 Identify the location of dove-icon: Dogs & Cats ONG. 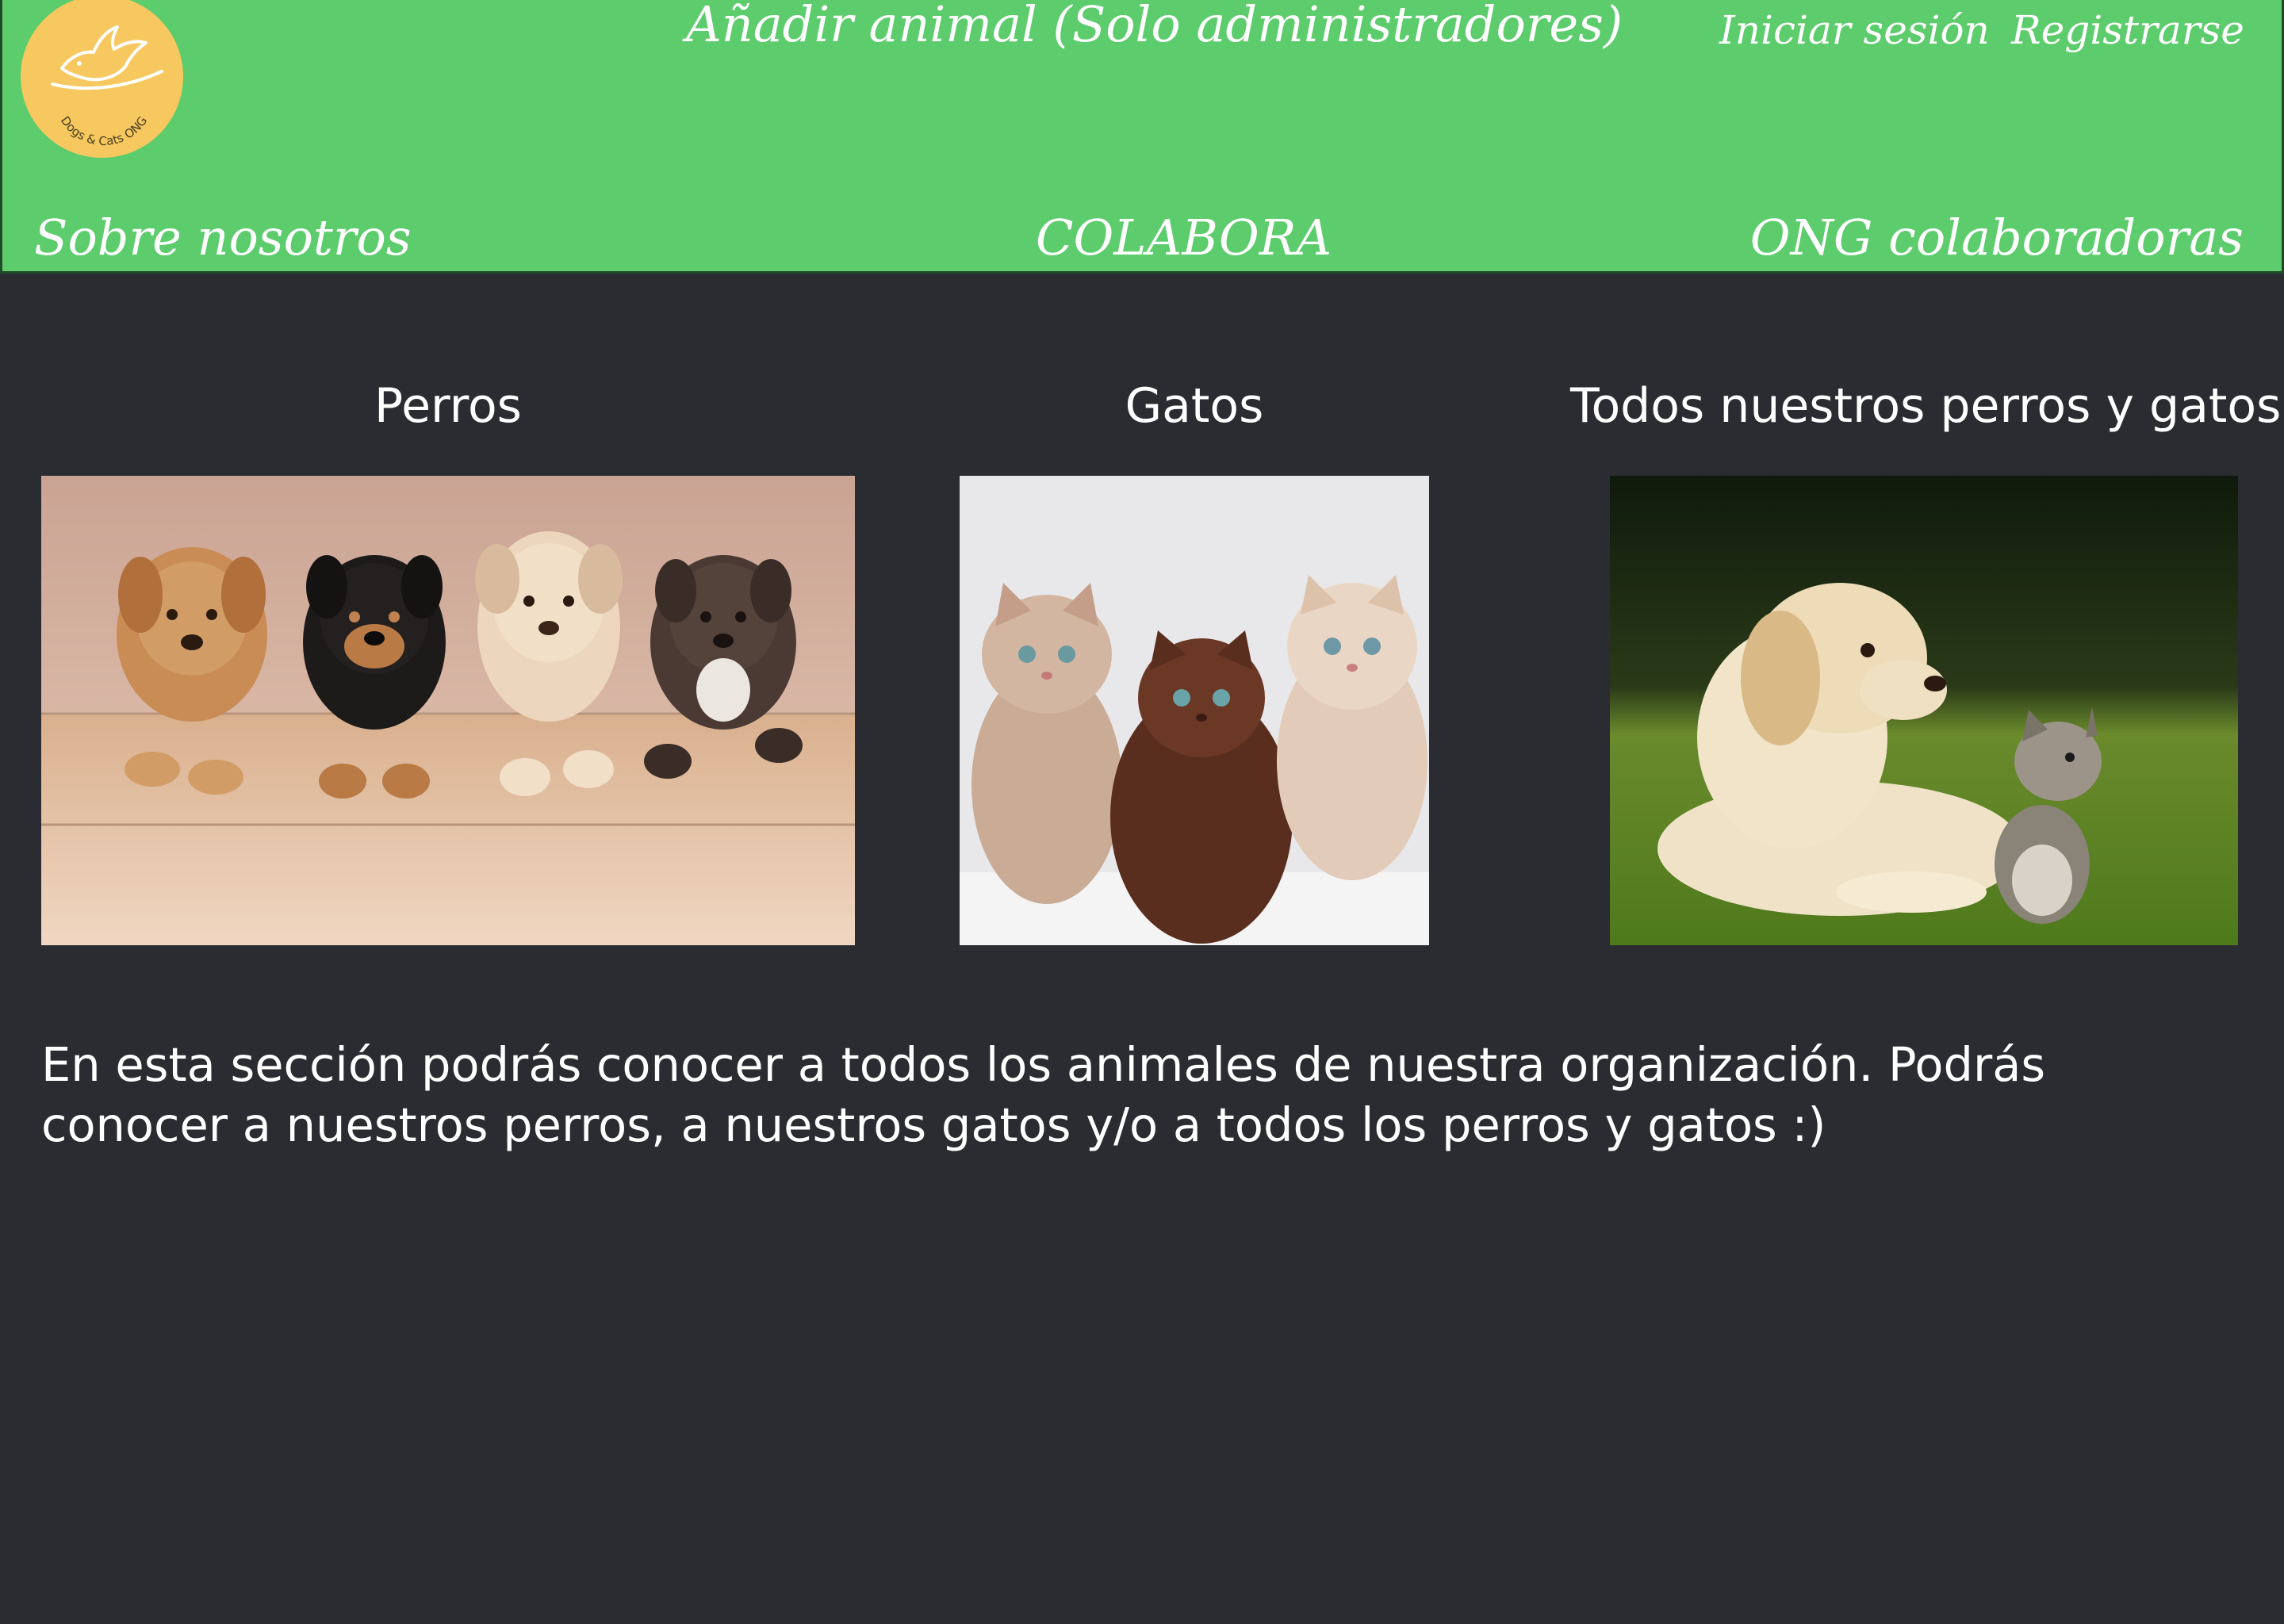
(107, 86).